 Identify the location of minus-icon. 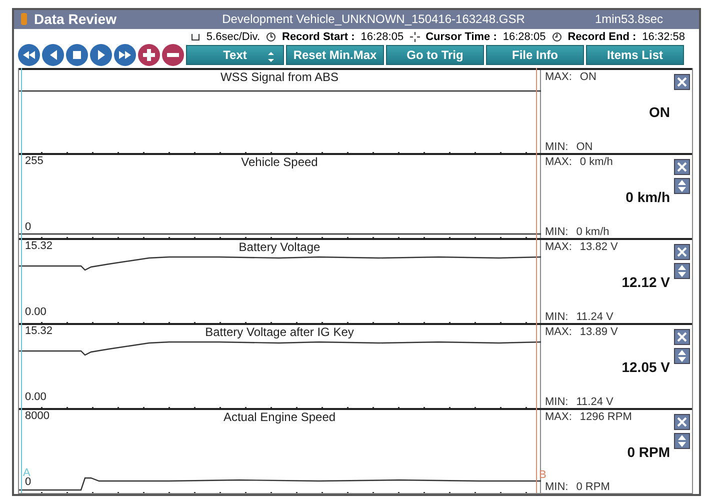
(173, 55).